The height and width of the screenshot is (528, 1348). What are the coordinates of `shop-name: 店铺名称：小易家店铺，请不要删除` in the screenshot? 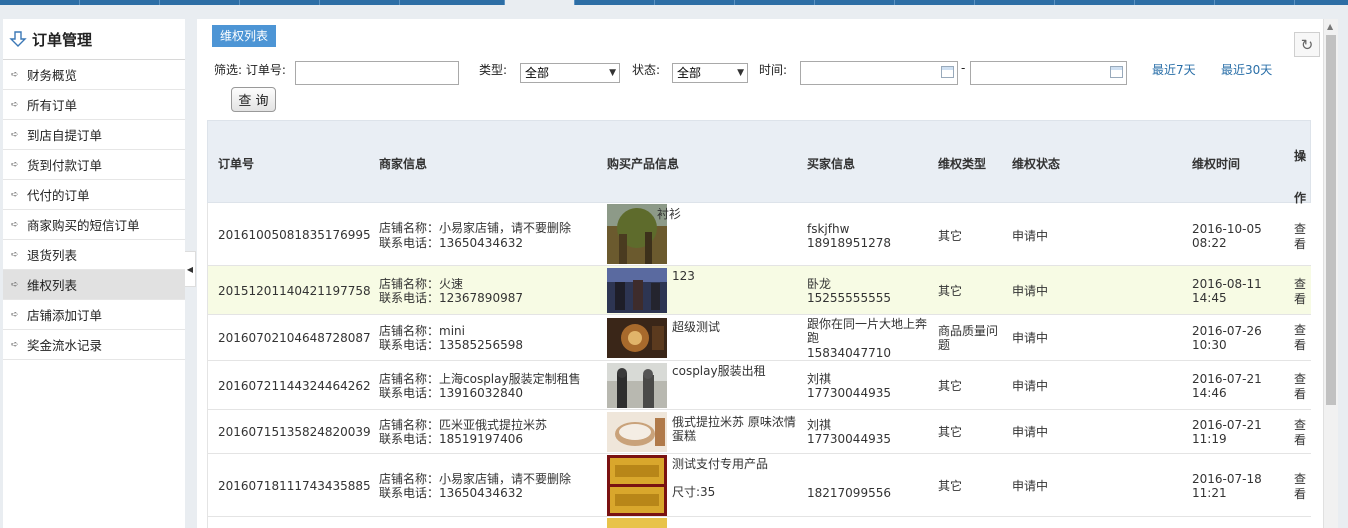 It's located at (475, 228).